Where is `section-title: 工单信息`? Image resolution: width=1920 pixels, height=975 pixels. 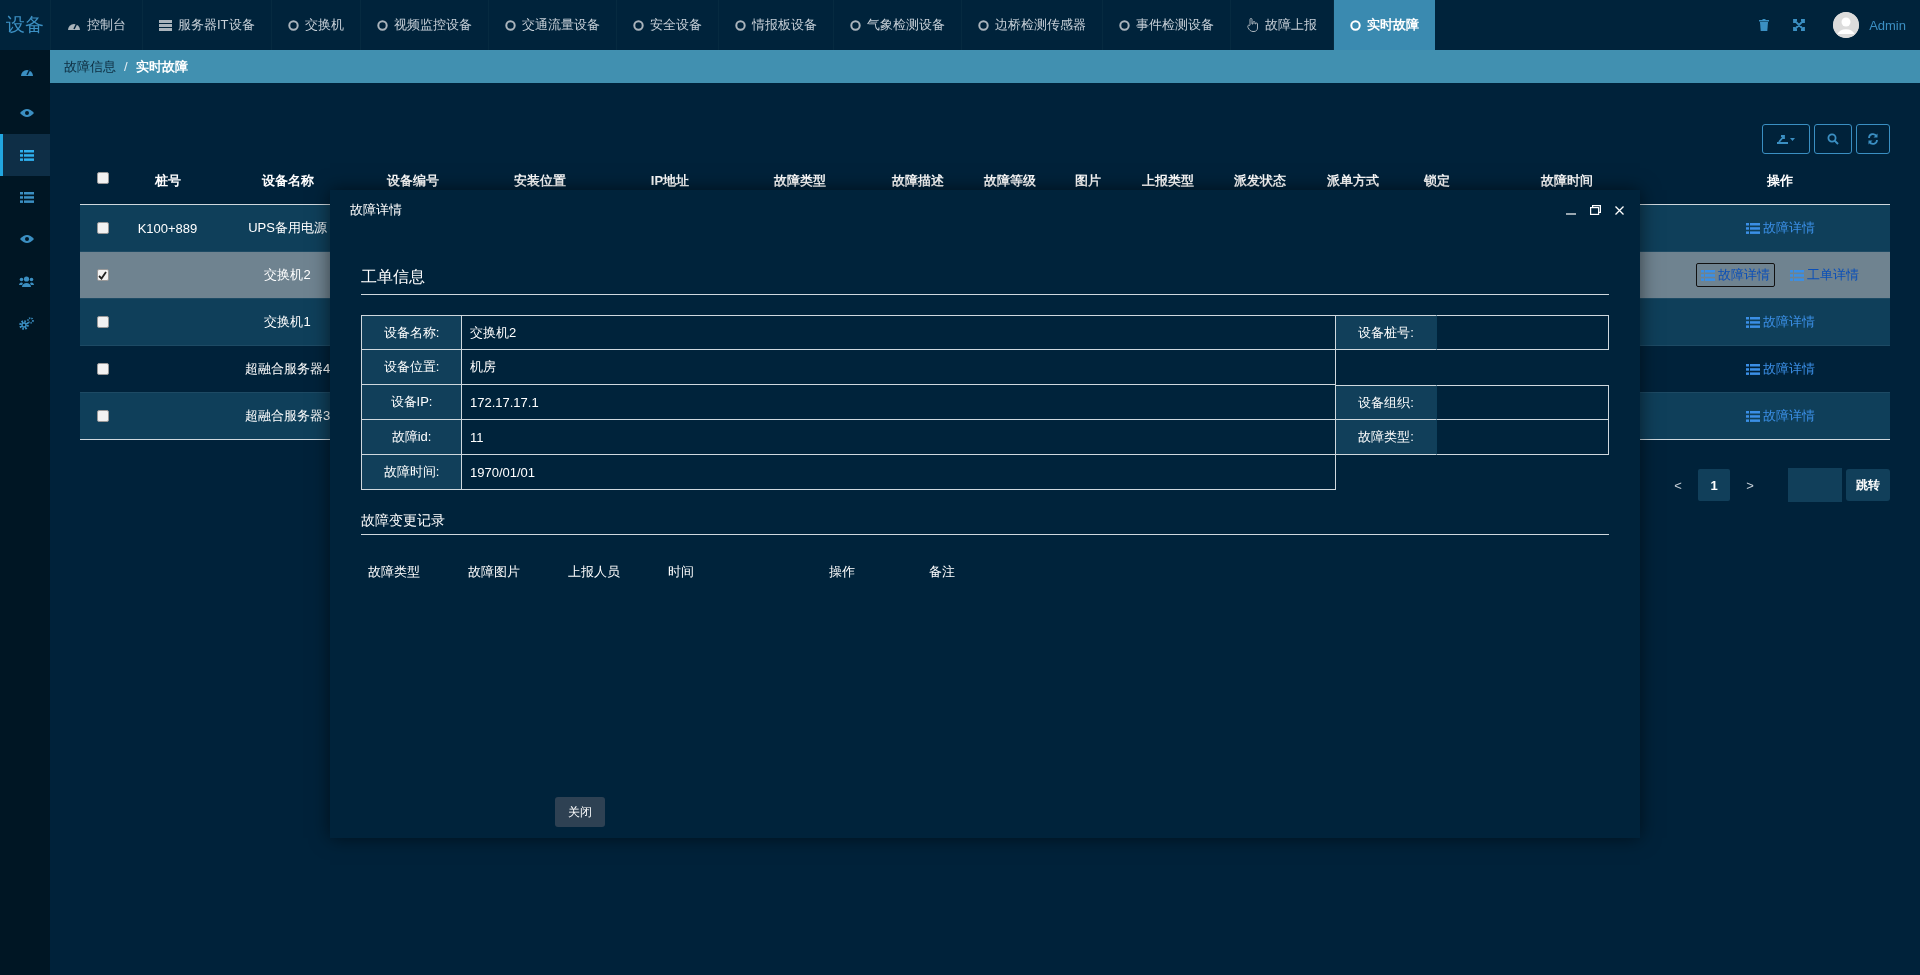 section-title: 工单信息 is located at coordinates (985, 281).